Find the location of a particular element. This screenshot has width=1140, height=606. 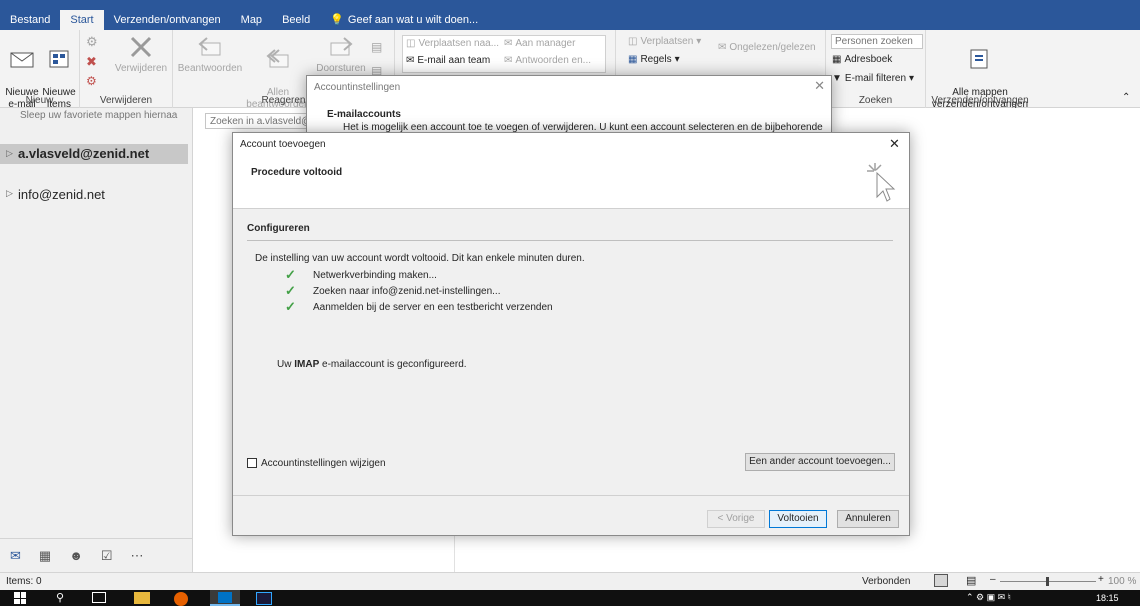

ignore-icon: ⚙ is located at coordinates (92, 42).